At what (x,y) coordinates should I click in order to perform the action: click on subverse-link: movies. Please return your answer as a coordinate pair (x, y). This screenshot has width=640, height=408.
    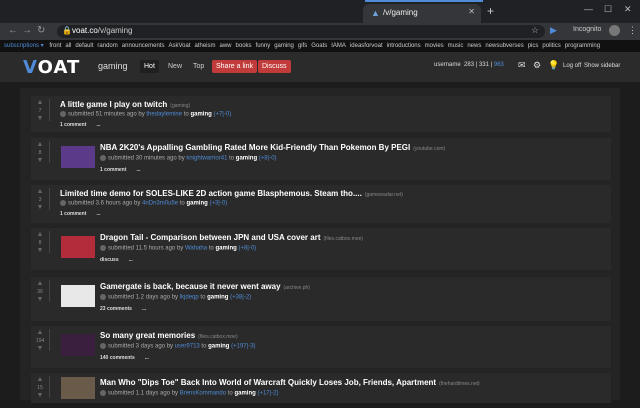
    Looking at the image, I should click on (434, 46).